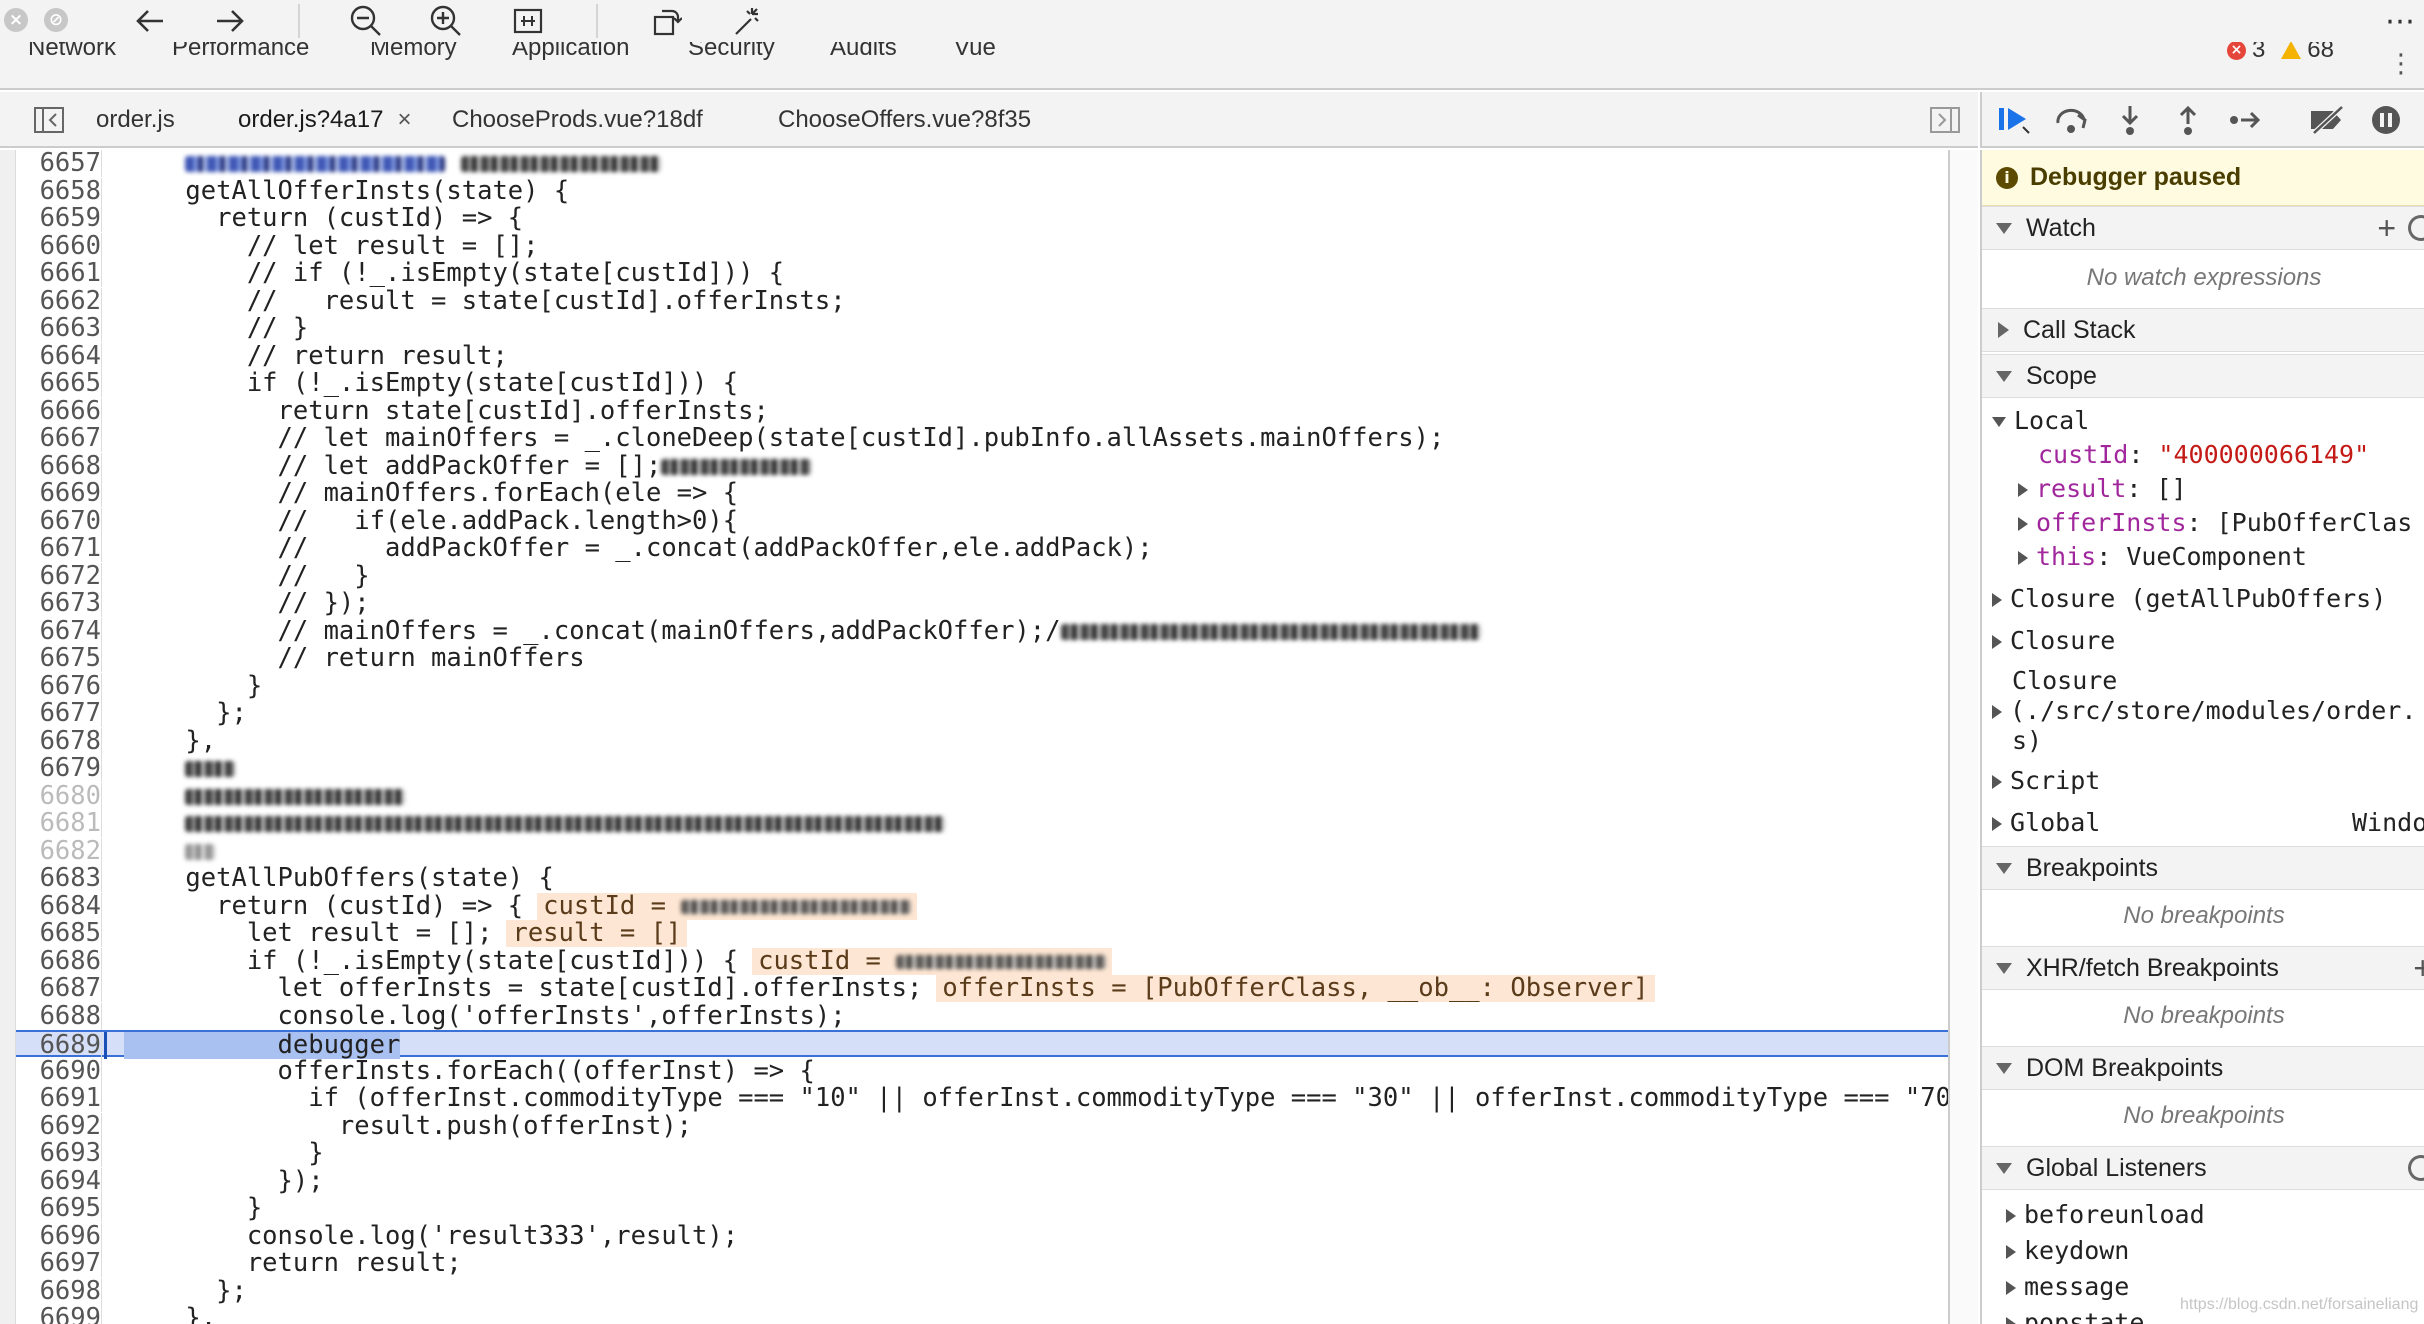 The height and width of the screenshot is (1324, 2424). What do you see at coordinates (975, 52) in the screenshot?
I see `tab-vue: Vue` at bounding box center [975, 52].